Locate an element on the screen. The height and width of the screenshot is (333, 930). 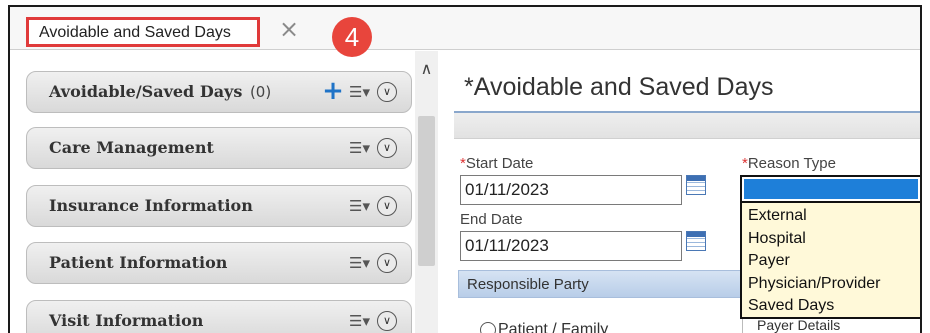
option-saved-days: Saved Days is located at coordinates (834, 306).